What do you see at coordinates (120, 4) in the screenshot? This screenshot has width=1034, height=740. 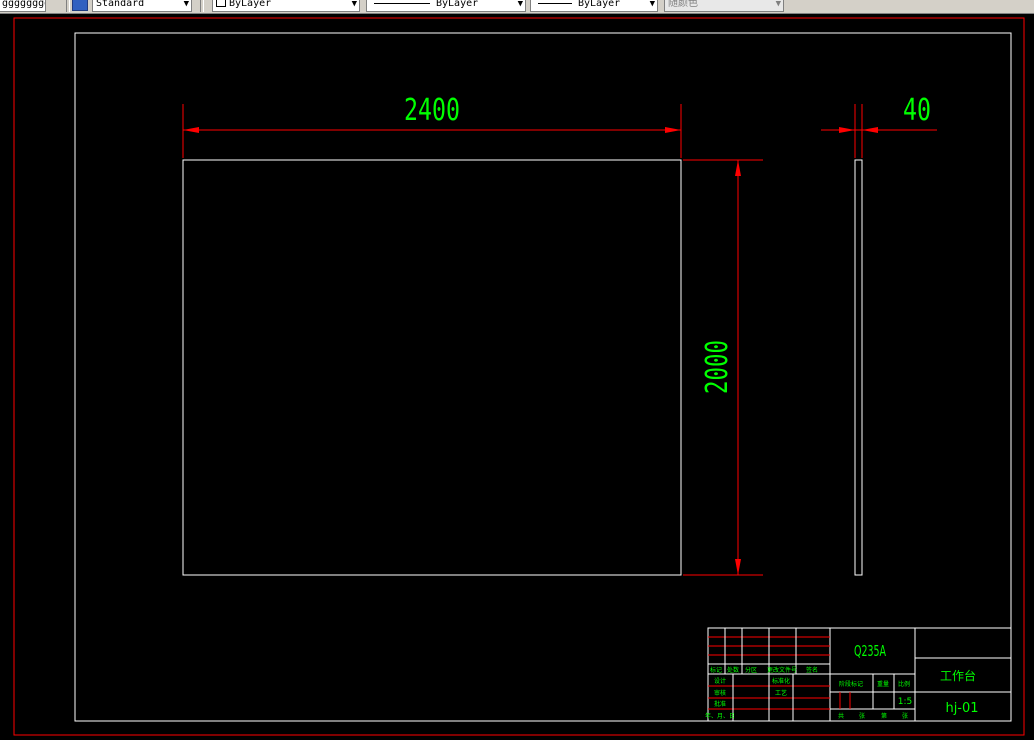 I see `text-style-value: Standard` at bounding box center [120, 4].